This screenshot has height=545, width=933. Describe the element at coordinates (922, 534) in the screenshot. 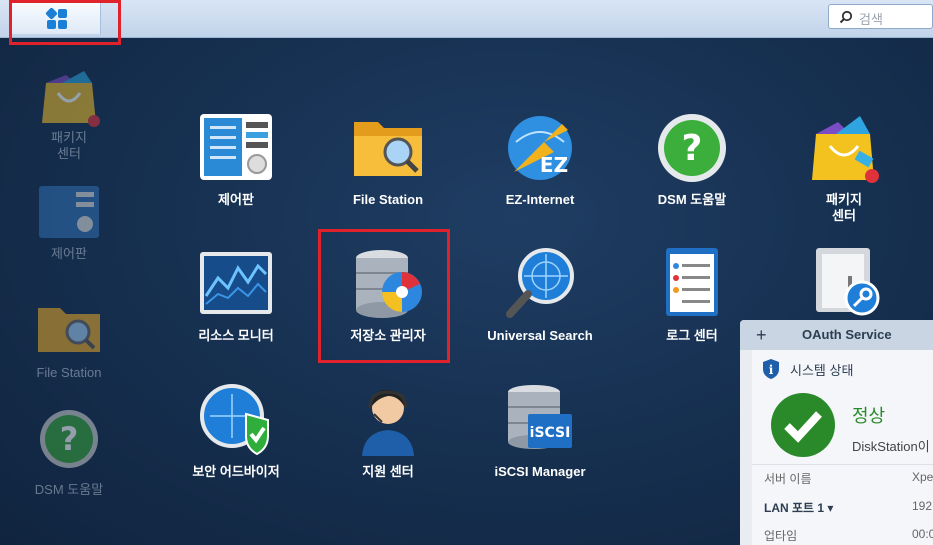

I see `row-value: 00:0` at that location.